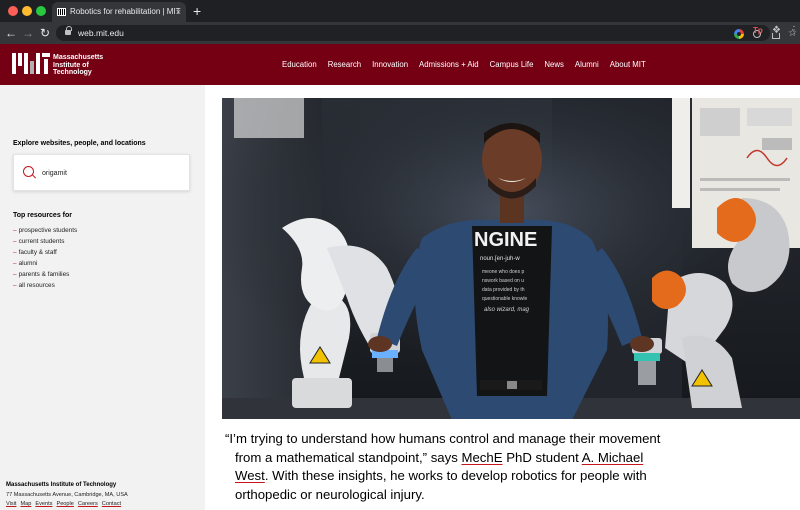 The height and width of the screenshot is (510, 800). Describe the element at coordinates (27, 11) in the screenshot. I see `minimize-window-button` at that location.